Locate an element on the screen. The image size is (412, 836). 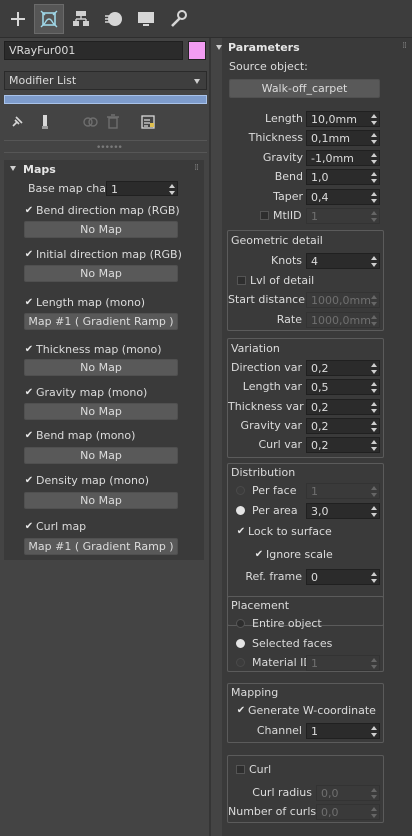
per-area-radio is located at coordinates (240, 510).